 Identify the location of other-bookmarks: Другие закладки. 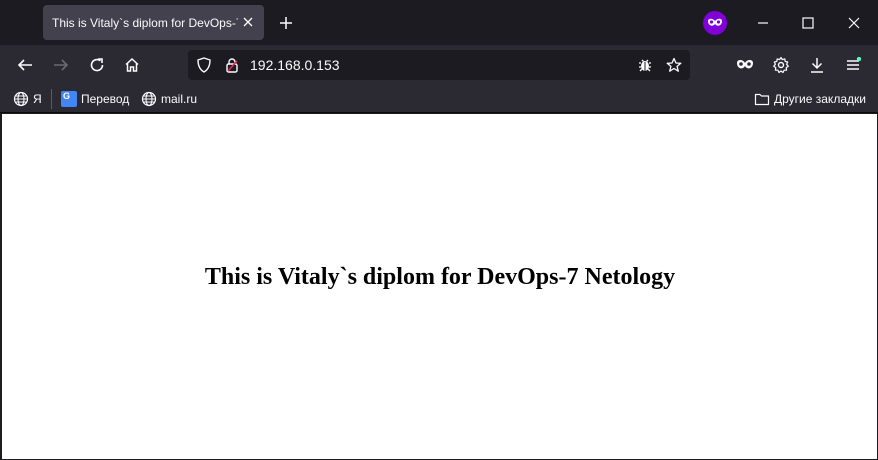
(810, 99).